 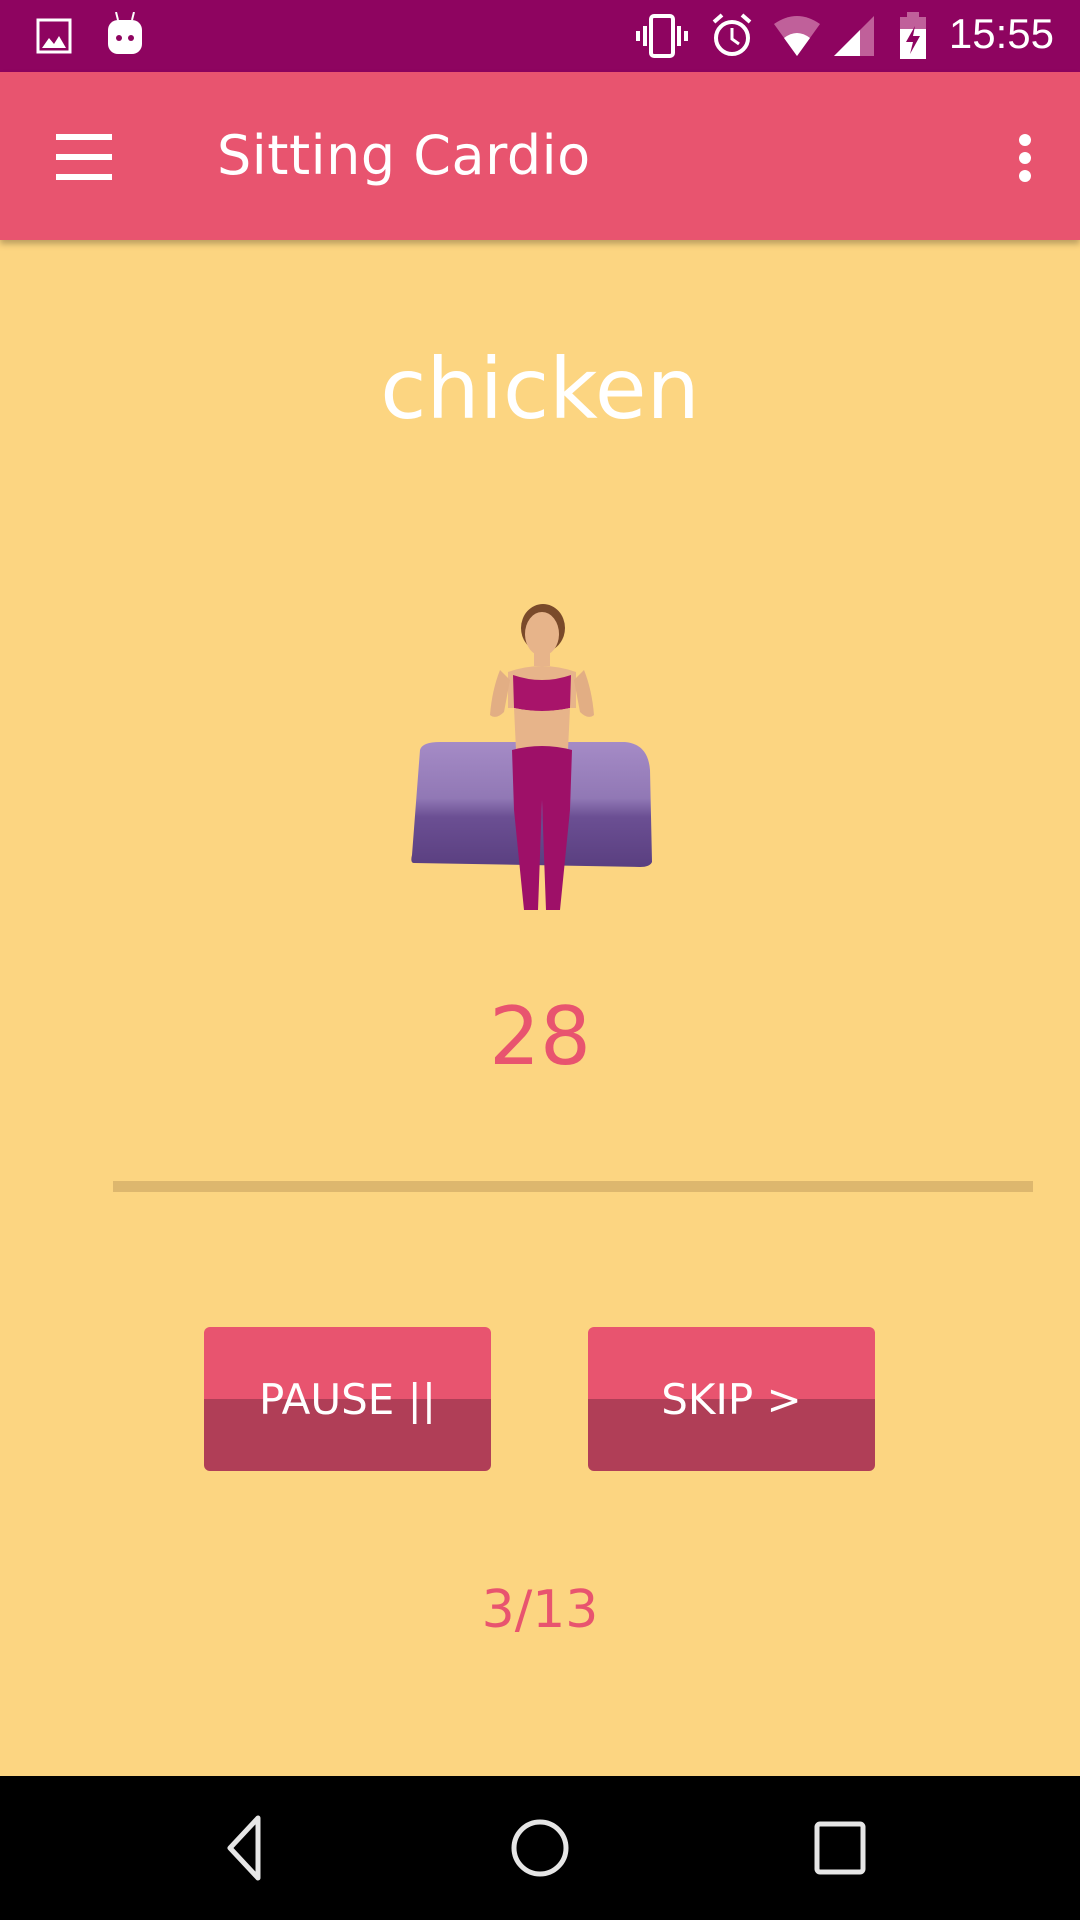 I want to click on home-icon, so click(x=540, y=1848).